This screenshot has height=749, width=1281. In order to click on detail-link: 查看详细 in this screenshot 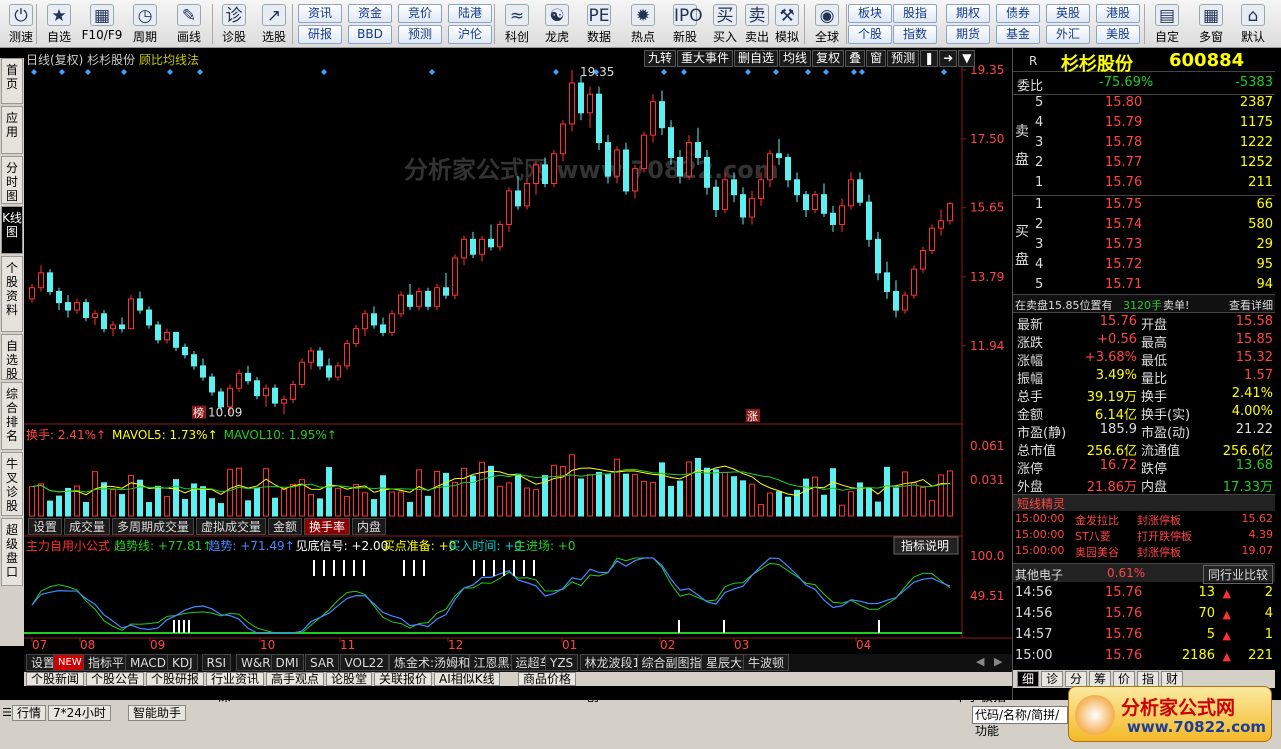, I will do `click(1251, 305)`.